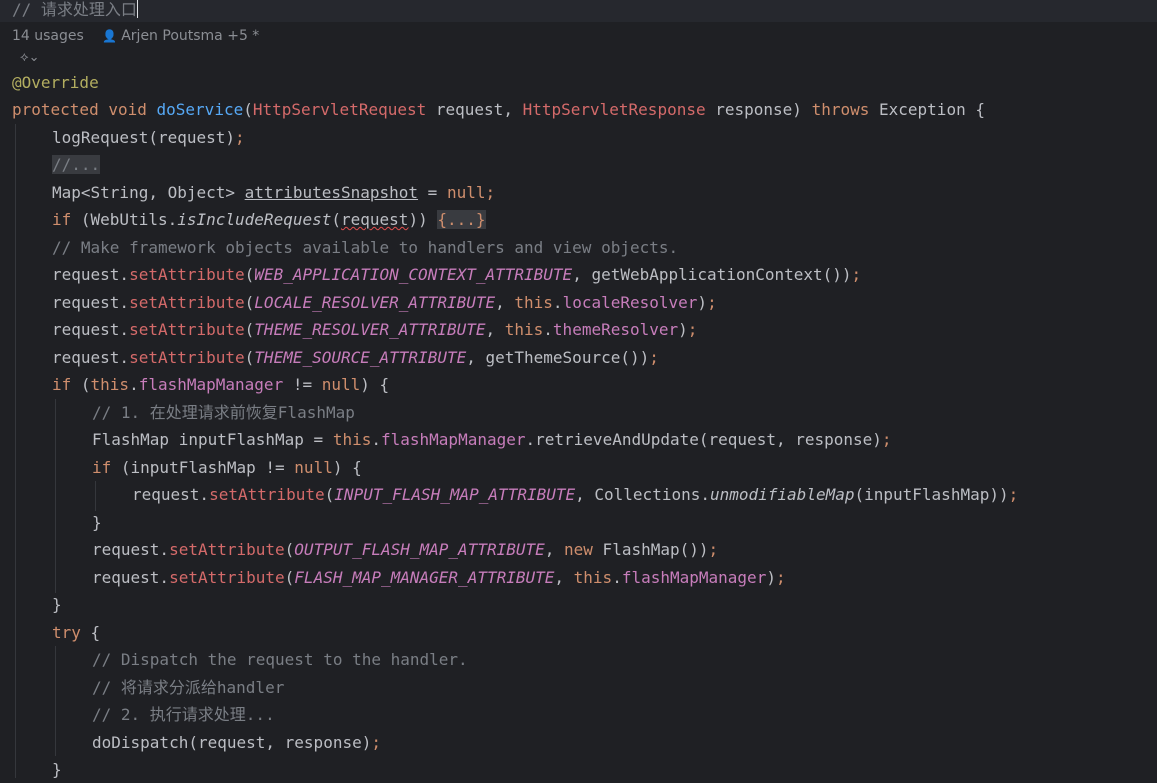 This screenshot has height=783, width=1157. Describe the element at coordinates (97, 522) in the screenshot. I see `code-line-17: }` at that location.